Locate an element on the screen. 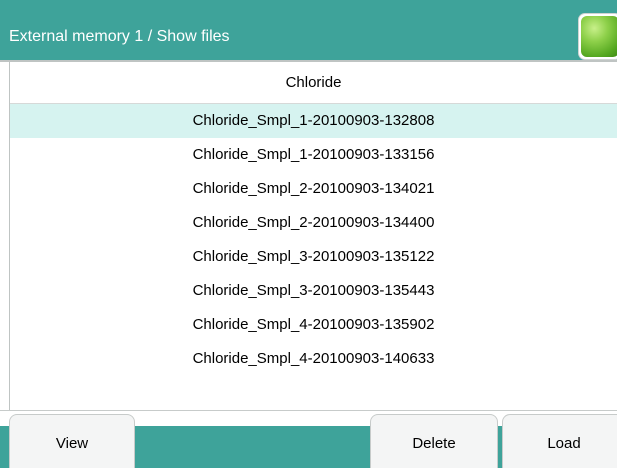  status-indicator-button is located at coordinates (597, 36).